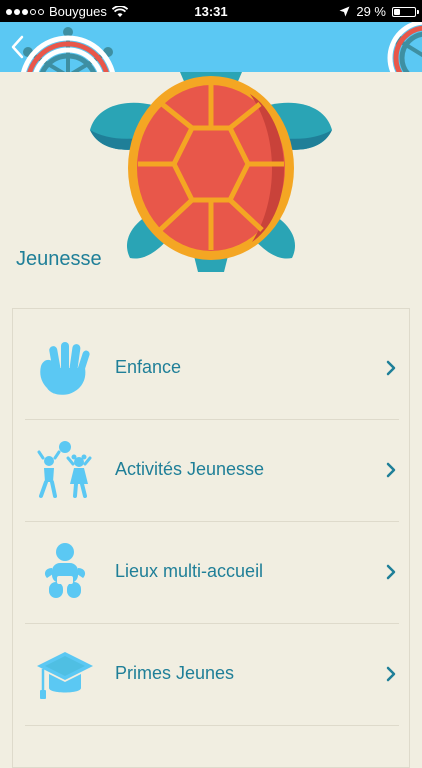 The height and width of the screenshot is (768, 422). Describe the element at coordinates (64, 469) in the screenshot. I see `children-playing-icon` at that location.